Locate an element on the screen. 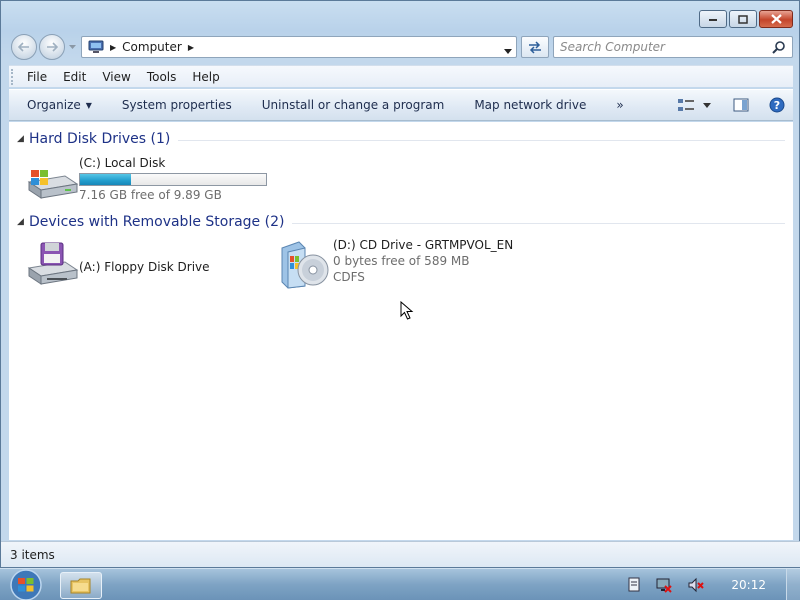 This screenshot has width=800, height=600. menu-edit: Edit is located at coordinates (74, 77).